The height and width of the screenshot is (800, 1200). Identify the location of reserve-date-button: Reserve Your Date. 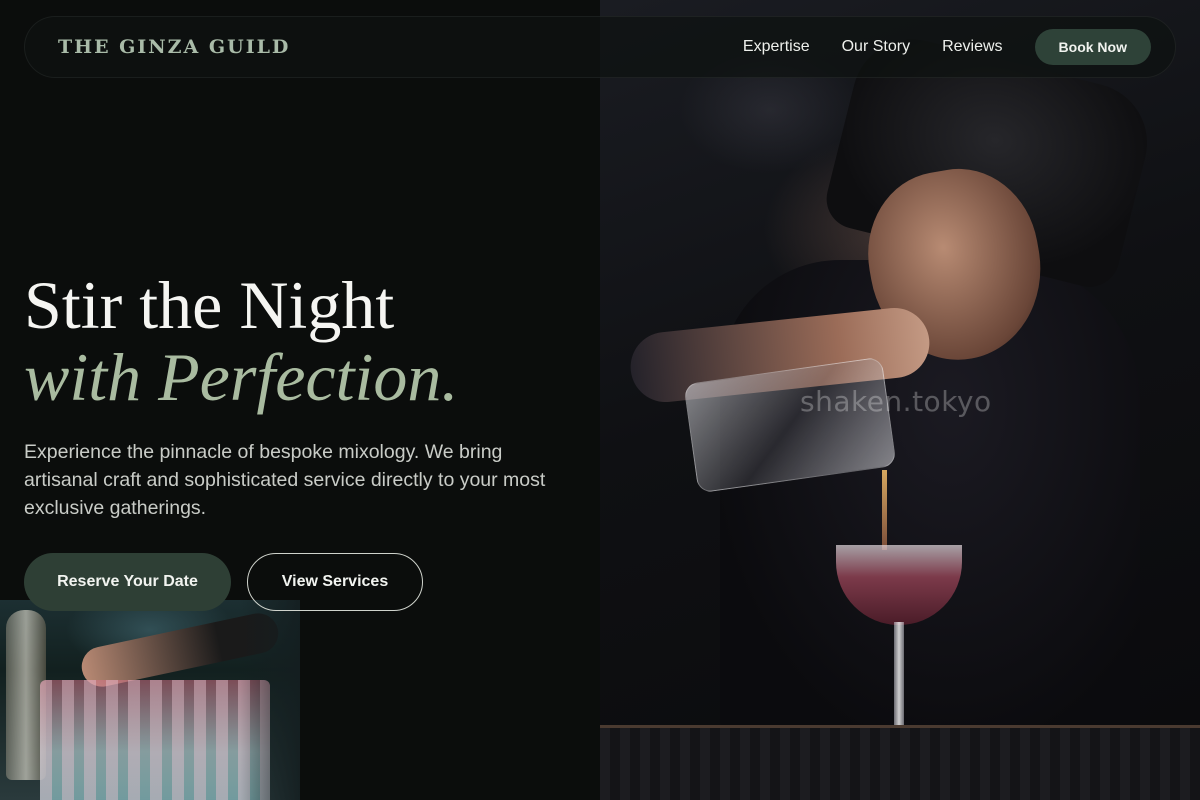
(127, 582).